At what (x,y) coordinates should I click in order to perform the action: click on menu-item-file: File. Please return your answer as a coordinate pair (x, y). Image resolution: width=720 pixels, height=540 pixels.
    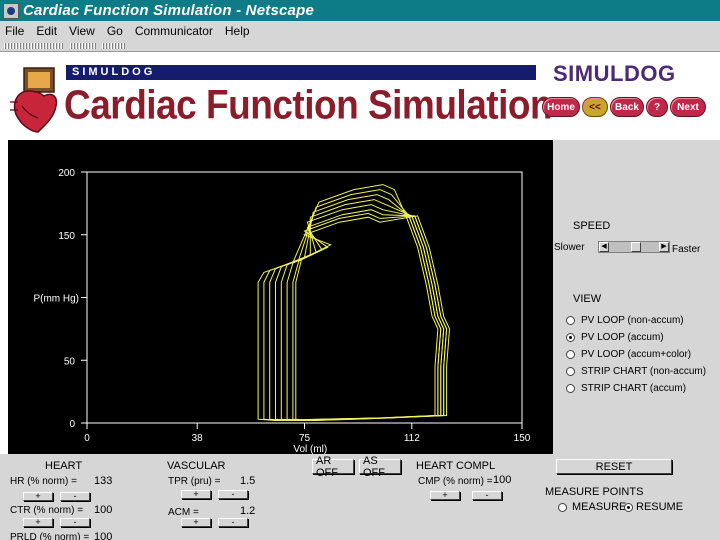
    Looking at the image, I should click on (14, 31).